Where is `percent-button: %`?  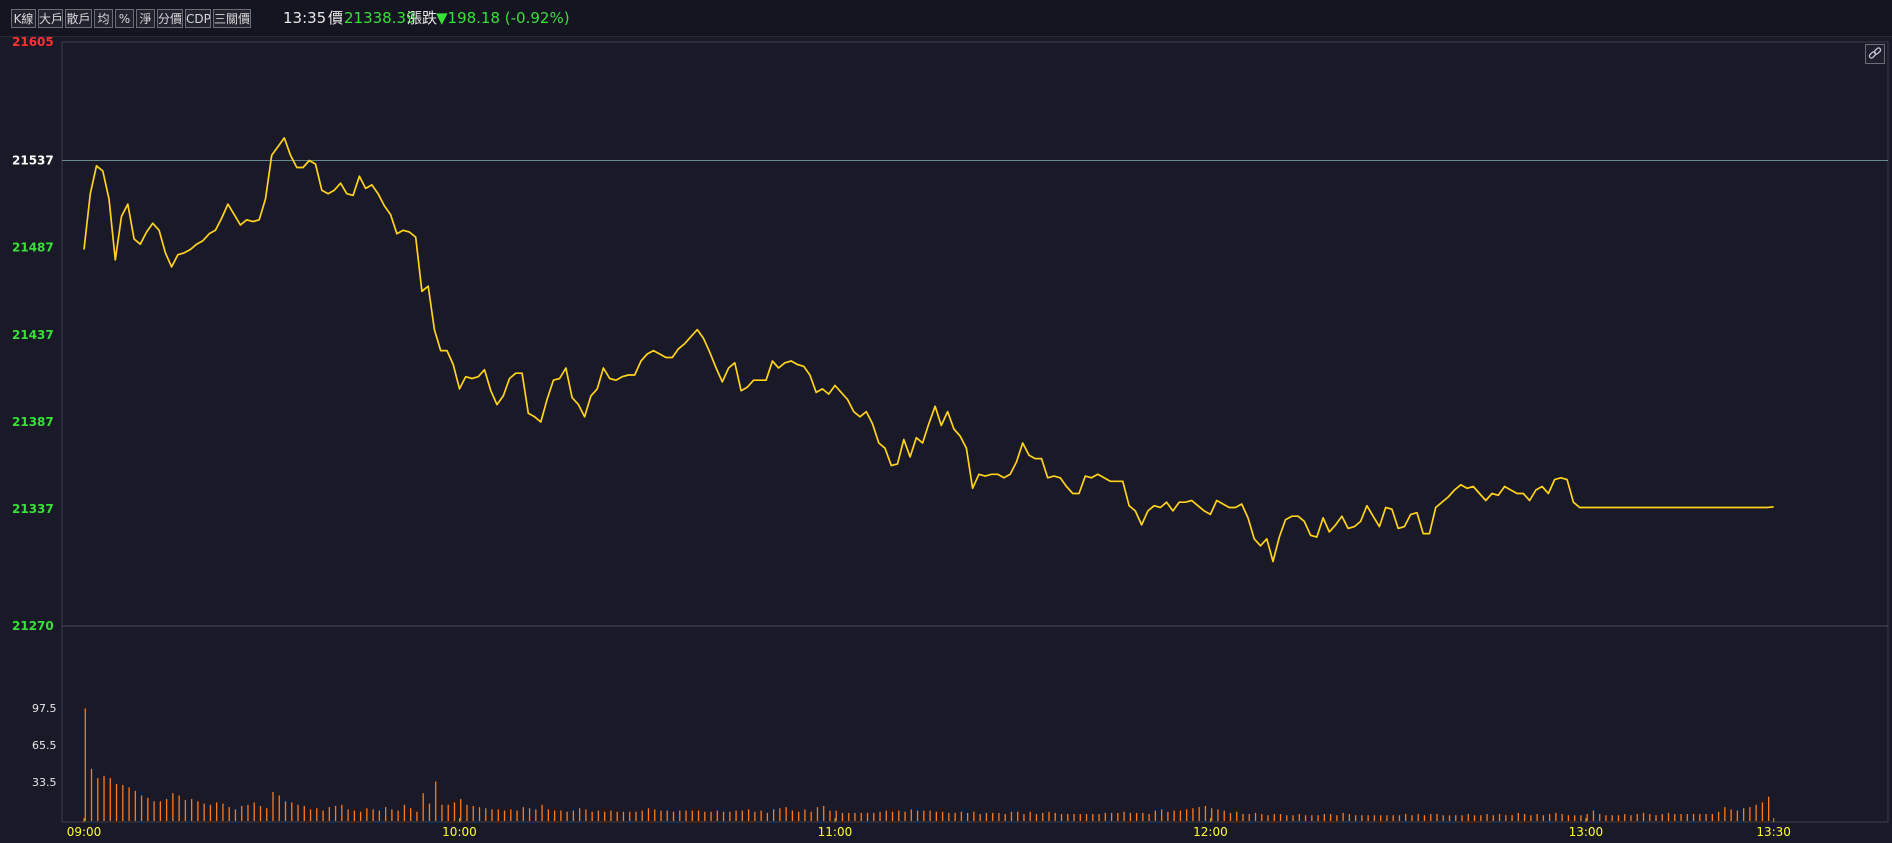
percent-button: % is located at coordinates (124, 18).